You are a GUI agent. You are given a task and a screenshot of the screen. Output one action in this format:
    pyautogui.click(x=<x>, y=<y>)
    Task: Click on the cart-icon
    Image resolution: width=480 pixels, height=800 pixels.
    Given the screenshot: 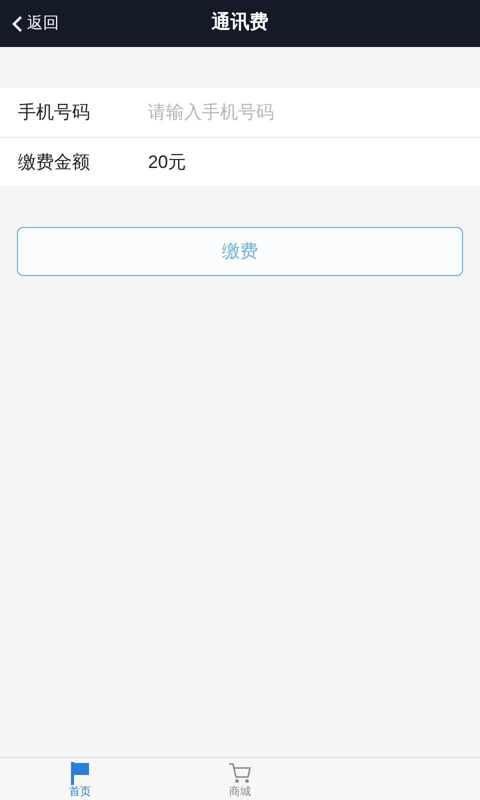 What is the action you would take?
    pyautogui.click(x=240, y=772)
    